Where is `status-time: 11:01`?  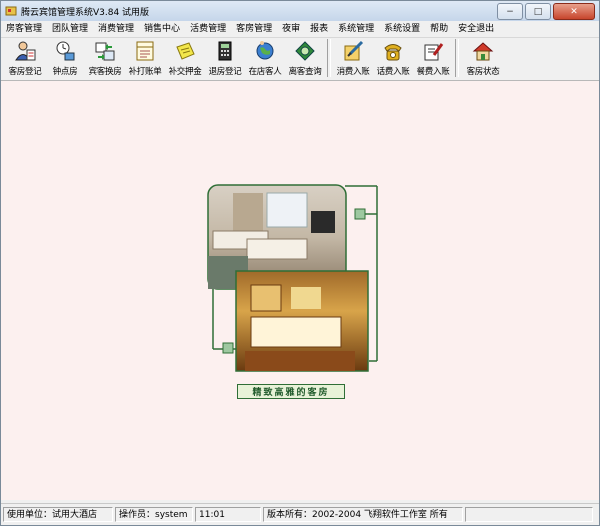
status-time: 11:01 is located at coordinates (228, 514).